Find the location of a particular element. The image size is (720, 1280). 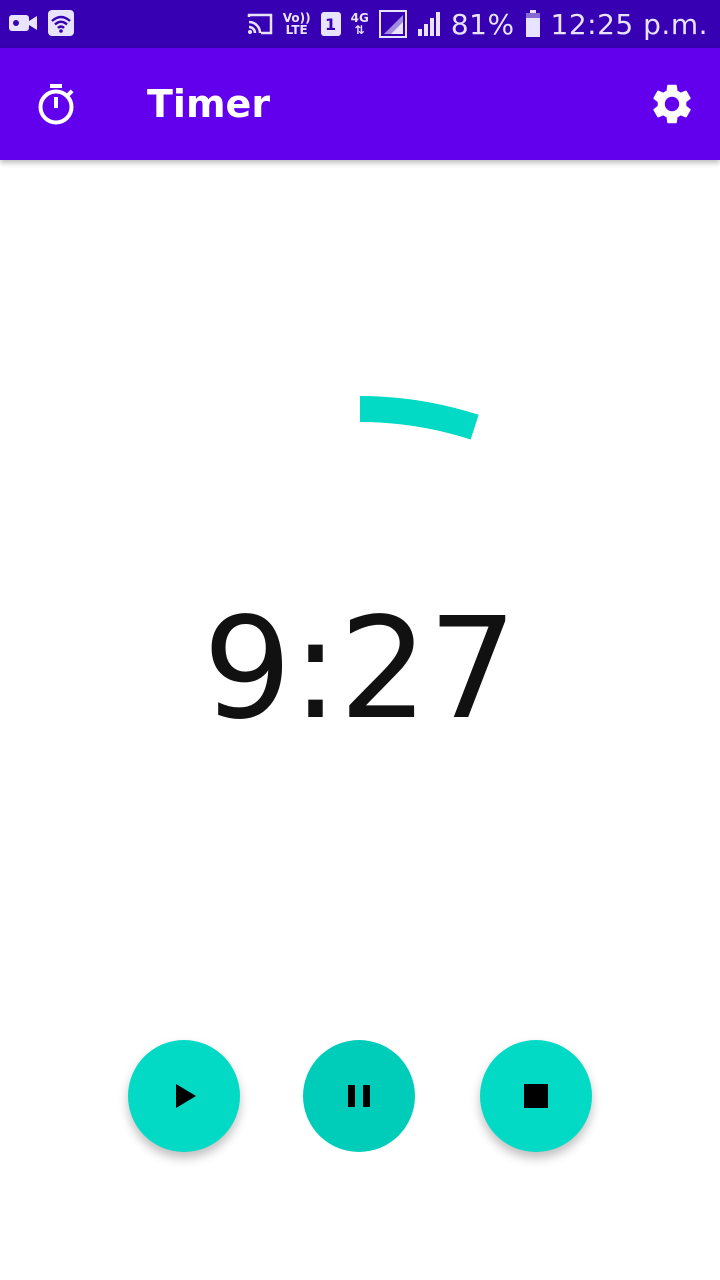

data-arrows-icon: ⇅ is located at coordinates (359, 30).